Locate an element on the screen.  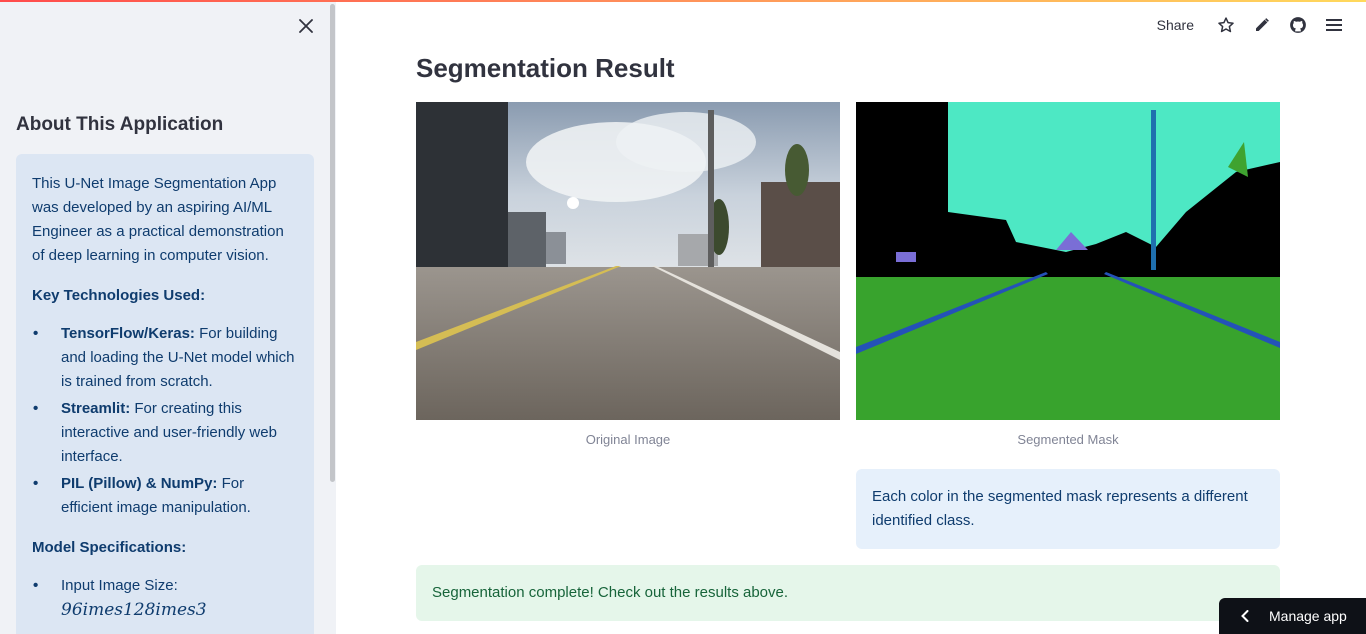
sidebar-heading: About This Application is located at coordinates (120, 124).